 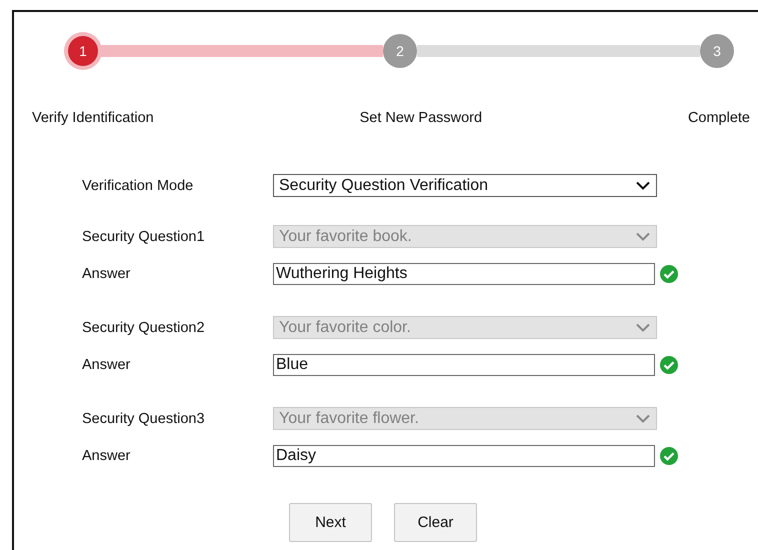 I want to click on field-label: Security Question1, so click(x=144, y=237).